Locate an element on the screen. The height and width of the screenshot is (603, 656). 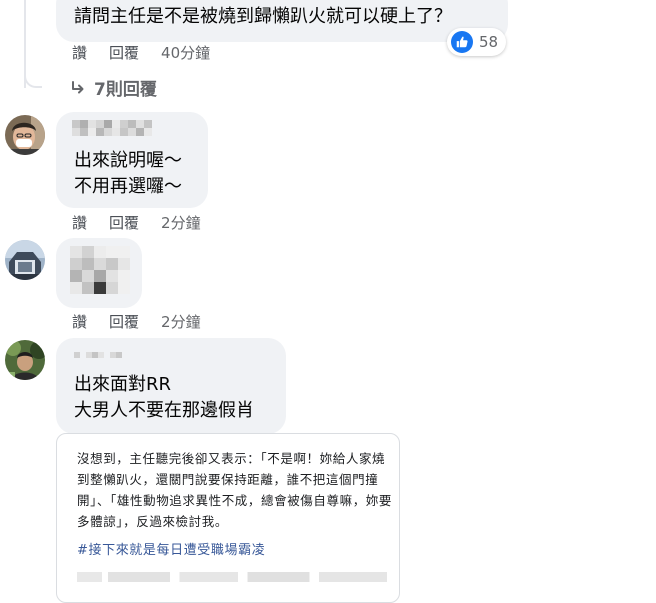
reply-arrow-icon is located at coordinates (78, 88).